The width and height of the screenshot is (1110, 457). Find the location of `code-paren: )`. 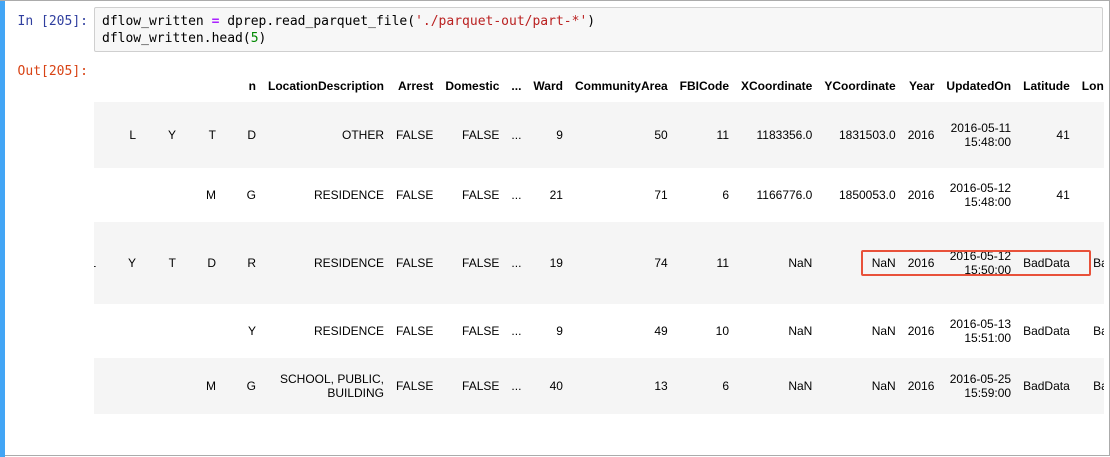

code-paren: ) is located at coordinates (591, 21).